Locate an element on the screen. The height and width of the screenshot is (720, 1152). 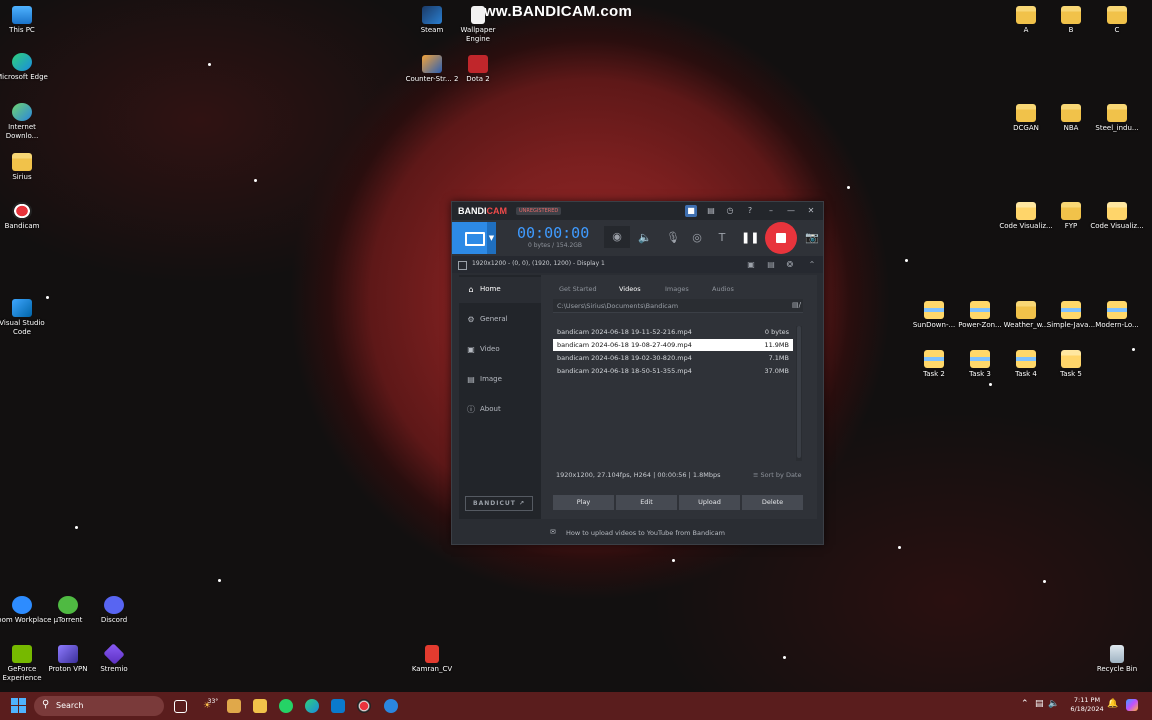
file-list-scrollbar is located at coordinates (799, 393).